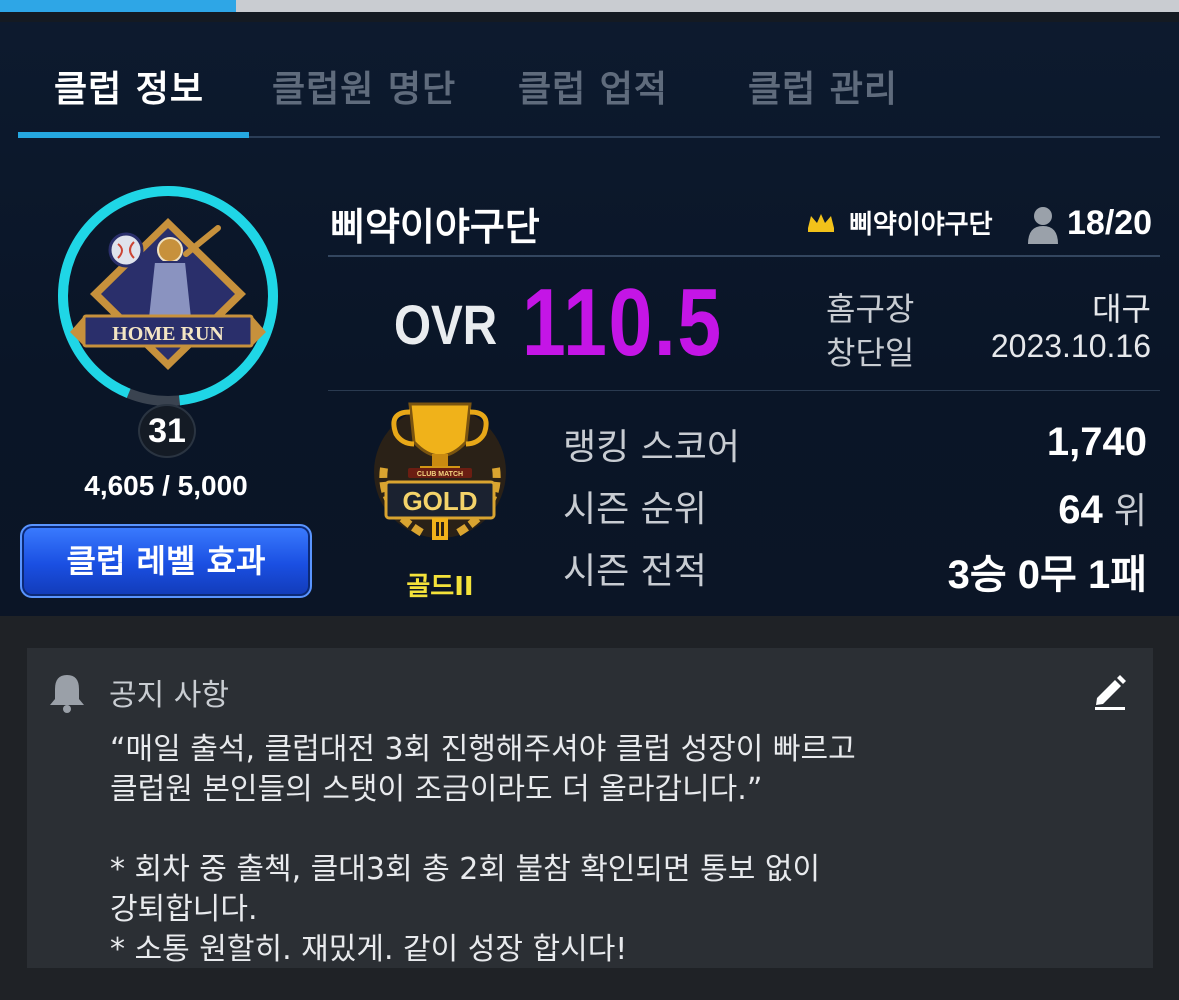 The image size is (1179, 1000). What do you see at coordinates (1043, 225) in the screenshot?
I see `person-icon` at bounding box center [1043, 225].